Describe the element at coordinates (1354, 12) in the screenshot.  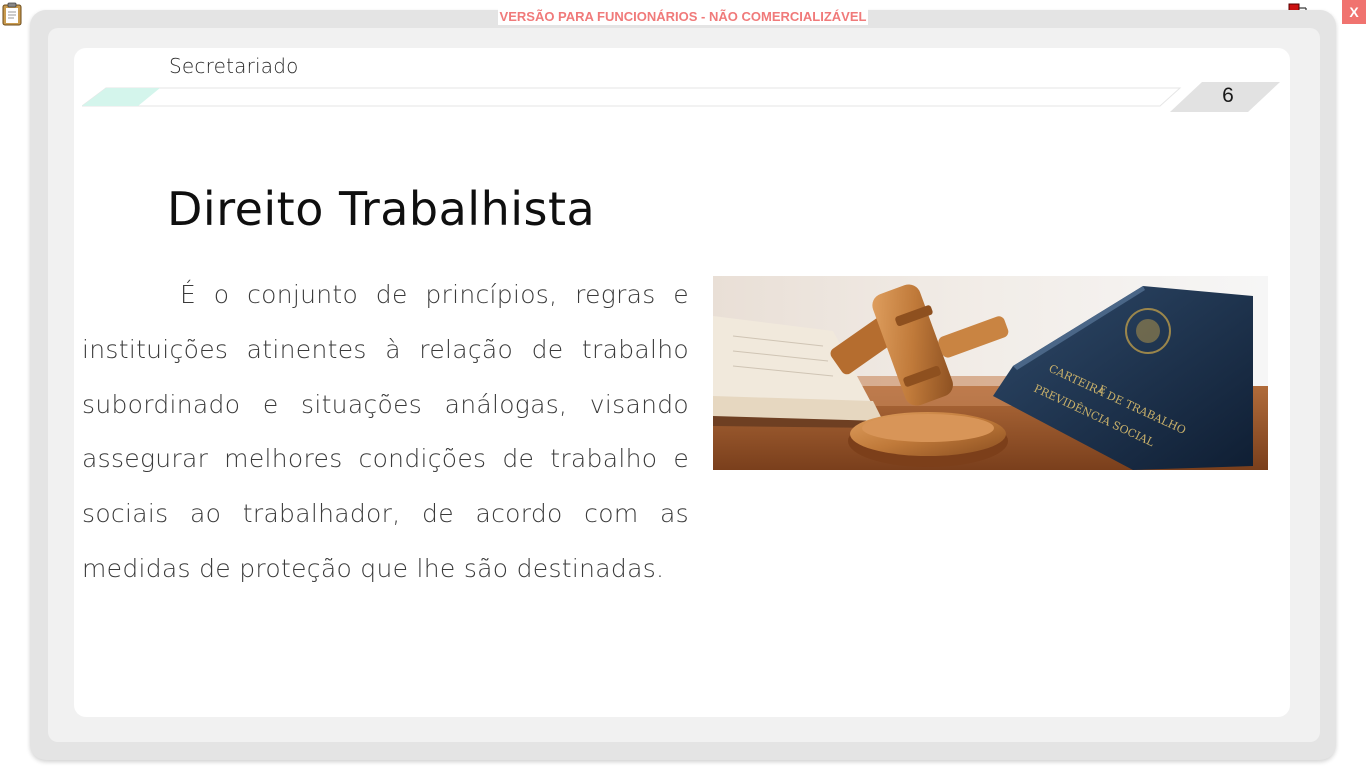
I see `close-button: X` at that location.